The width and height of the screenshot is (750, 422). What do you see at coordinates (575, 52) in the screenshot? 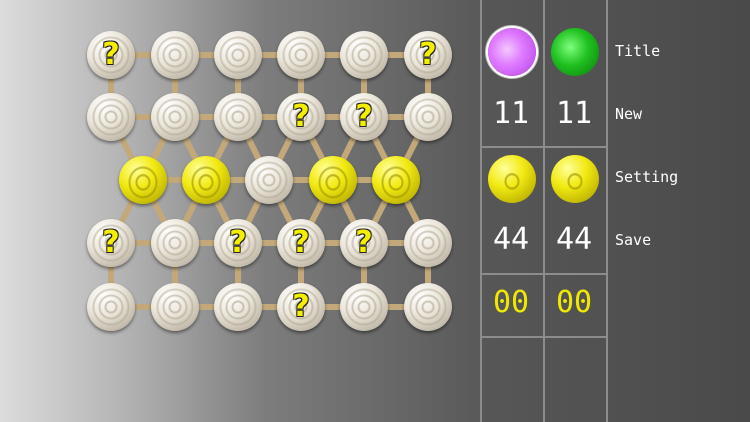
I see `player2-ball` at bounding box center [575, 52].